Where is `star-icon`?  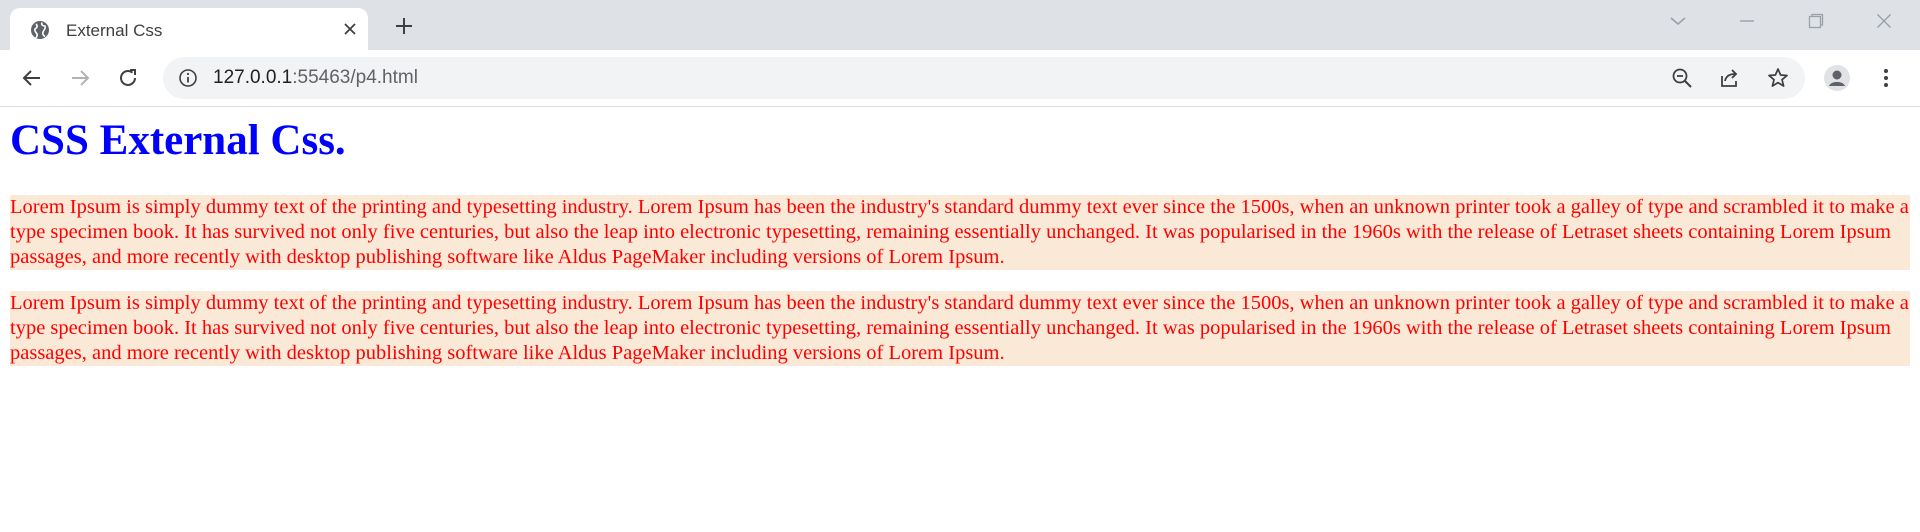
star-icon is located at coordinates (1778, 78).